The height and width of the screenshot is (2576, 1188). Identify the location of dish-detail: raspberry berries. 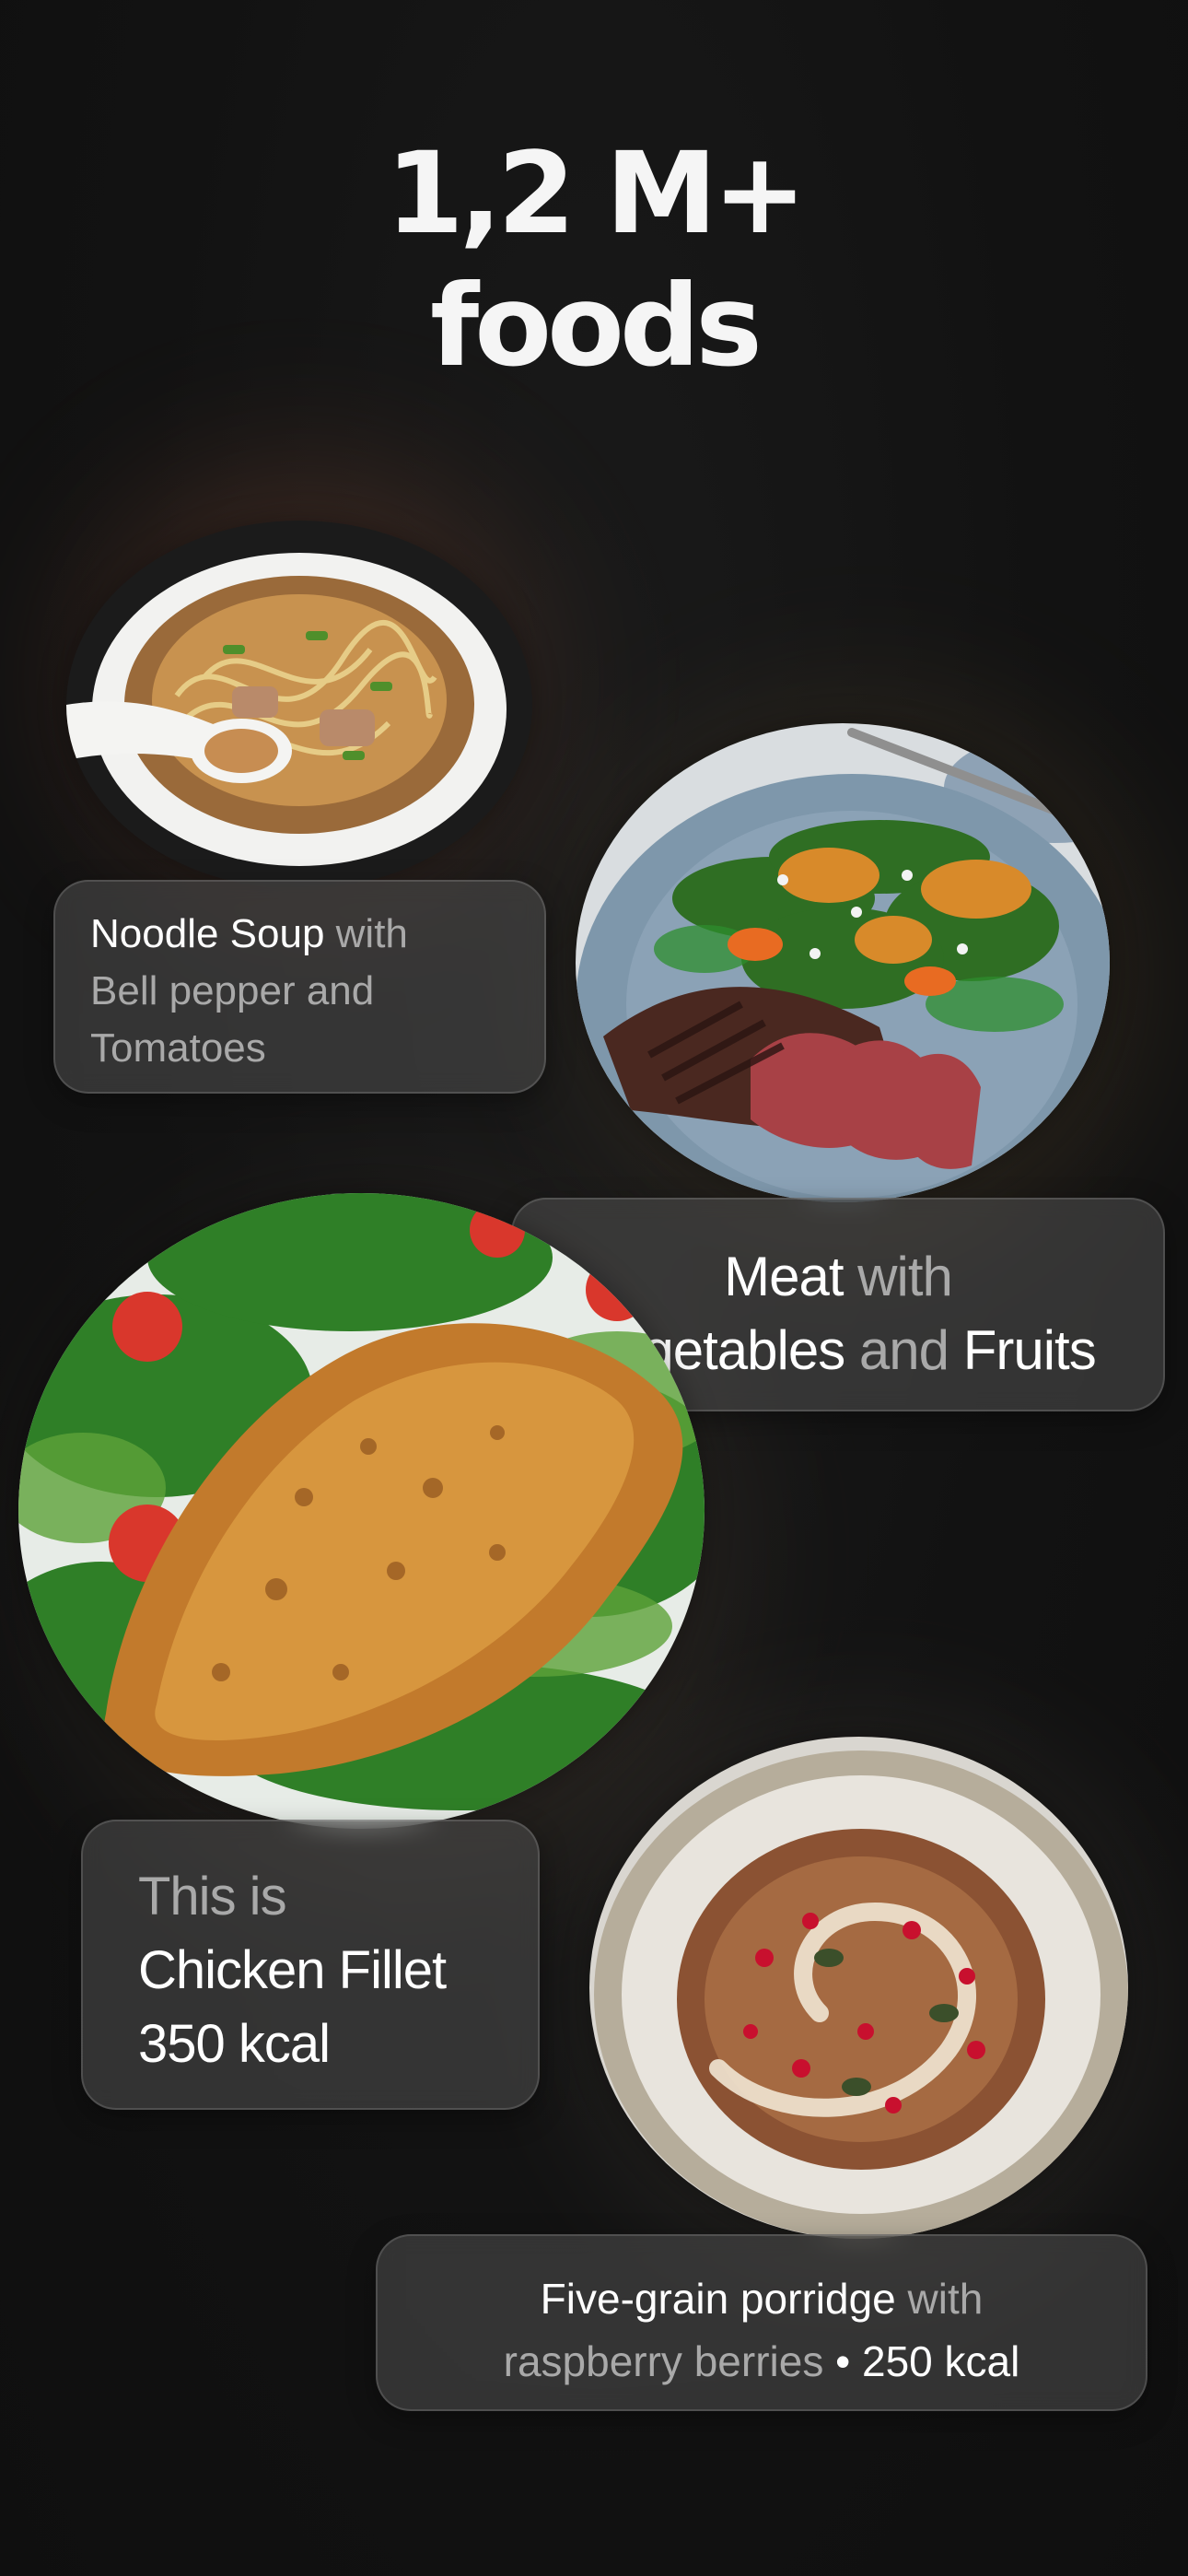
(663, 2361).